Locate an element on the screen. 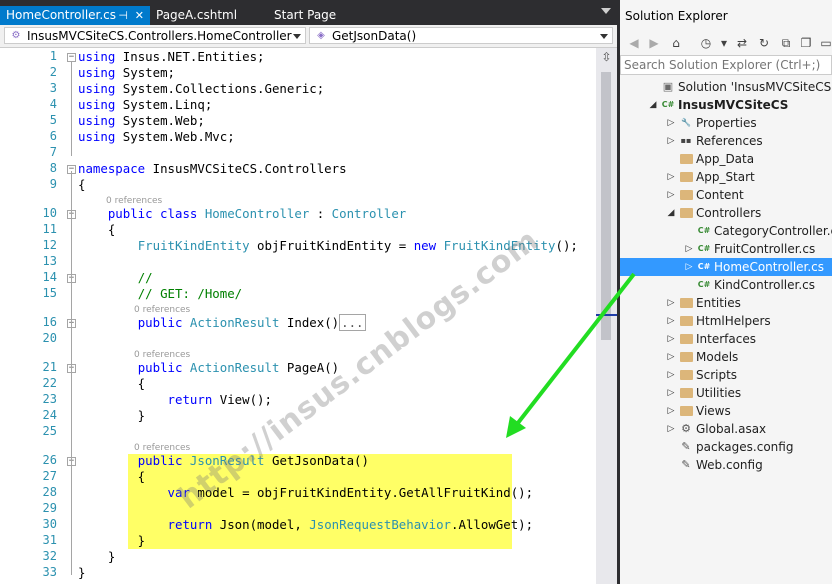 This screenshot has width=832, height=584. code-line: using System.Web.Mvc; is located at coordinates (156, 137).